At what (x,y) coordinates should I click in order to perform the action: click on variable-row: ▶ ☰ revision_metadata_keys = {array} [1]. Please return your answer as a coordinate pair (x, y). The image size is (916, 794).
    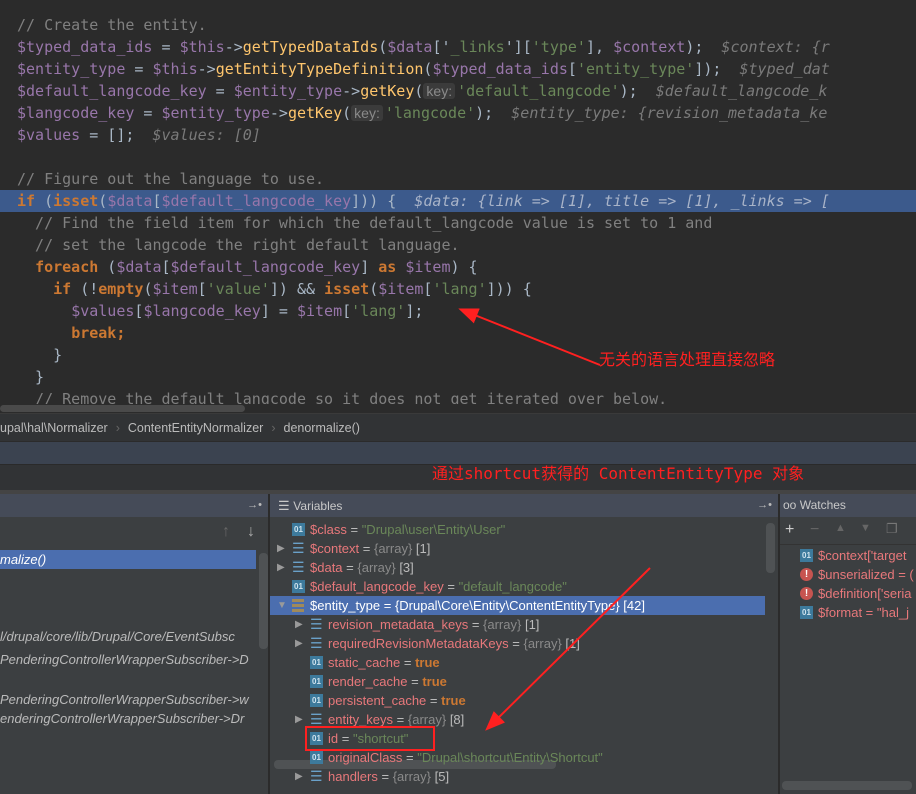
    Looking at the image, I should click on (517, 624).